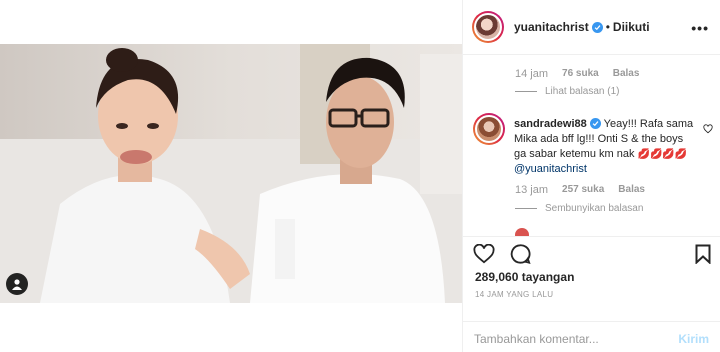 This screenshot has height=352, width=720. Describe the element at coordinates (502, 256) in the screenshot. I see `action-icons` at that location.